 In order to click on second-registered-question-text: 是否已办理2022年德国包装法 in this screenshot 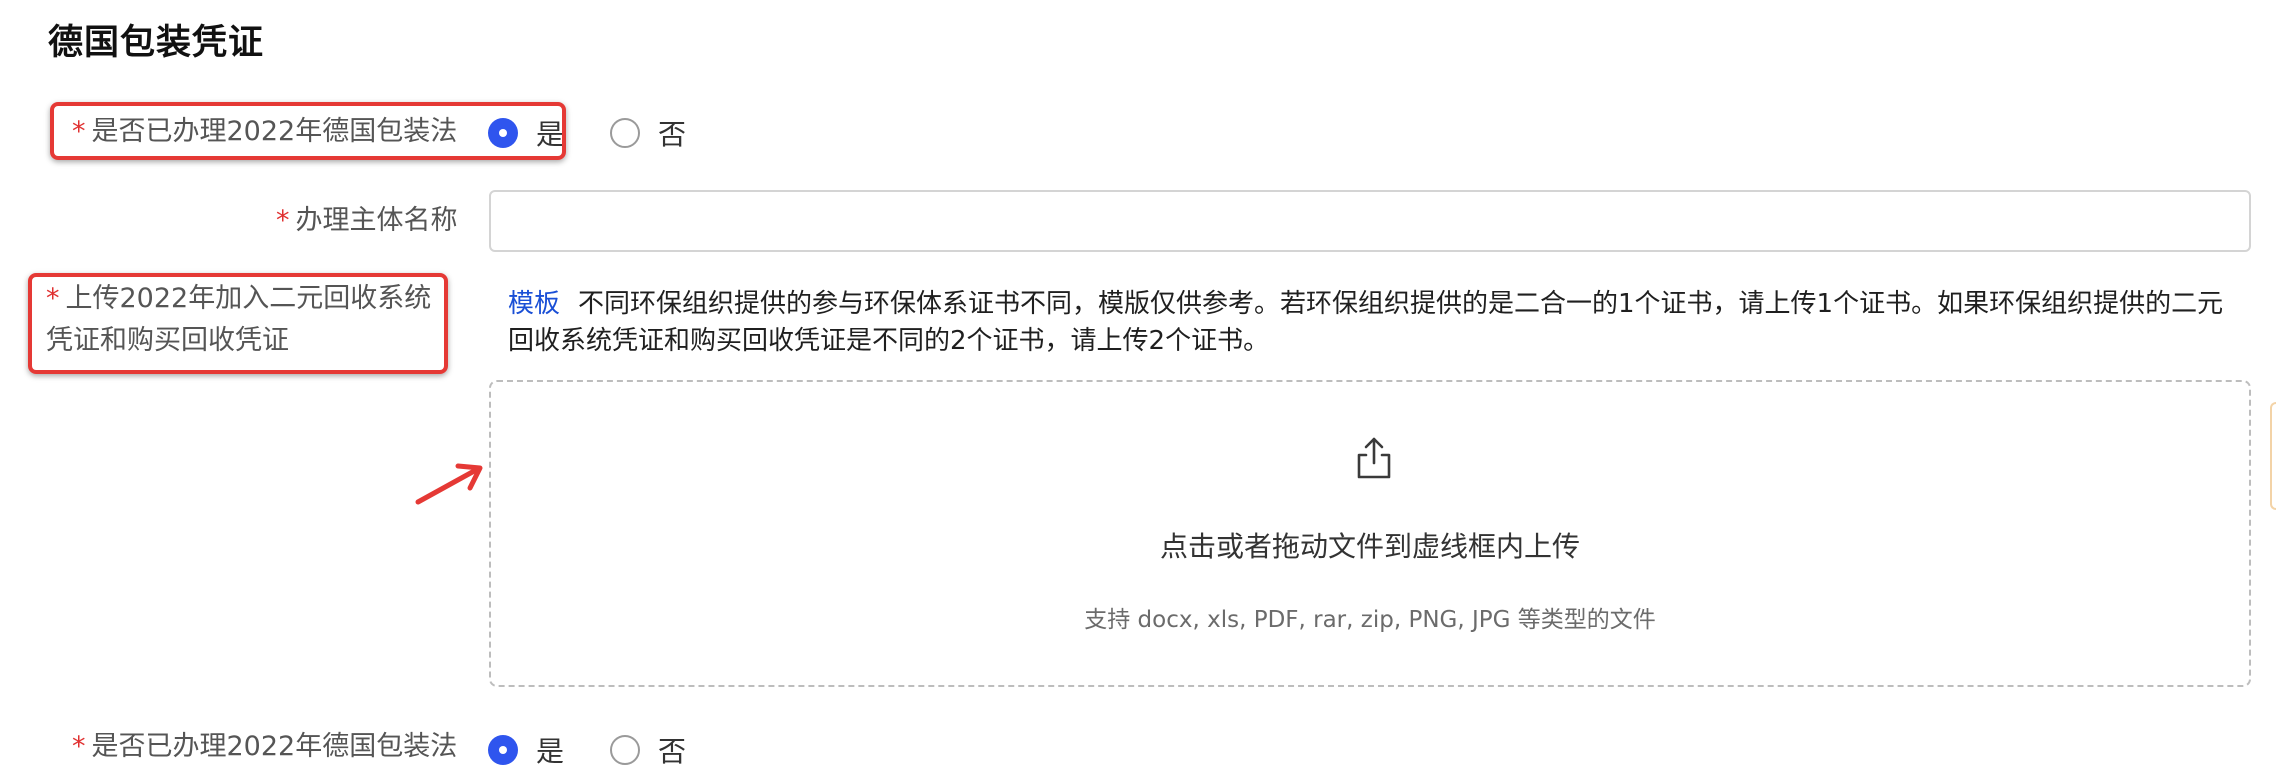, I will do `click(274, 746)`.